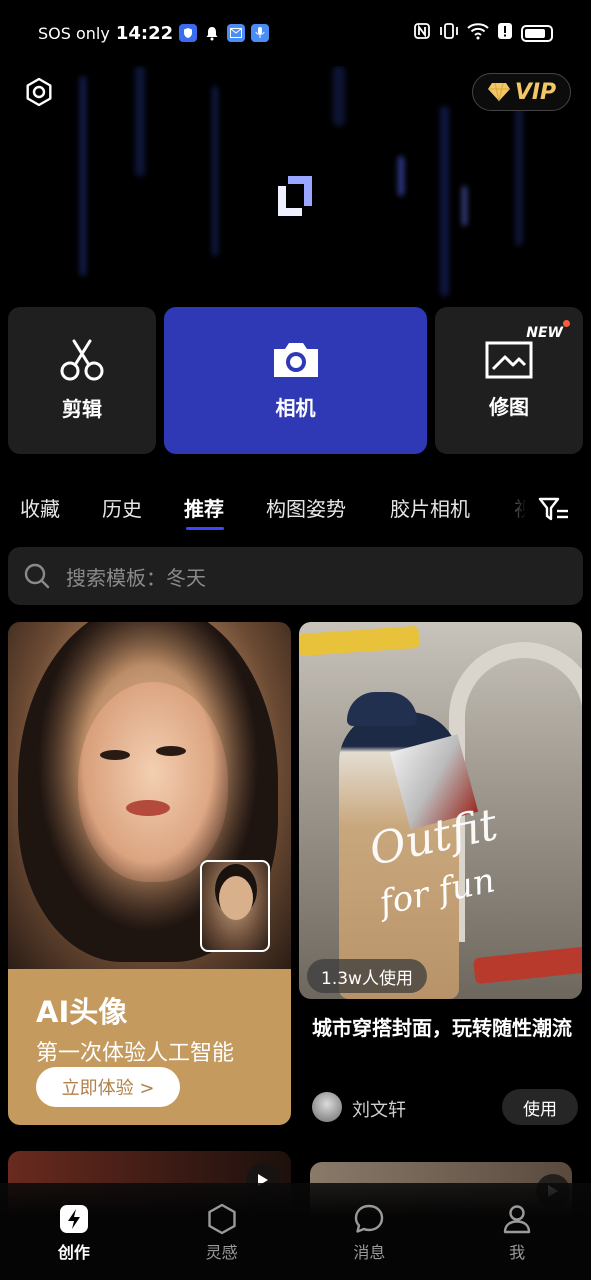 This screenshot has width=591, height=1280. What do you see at coordinates (440, 810) in the screenshot?
I see `template-card-image: Outfit for fun` at bounding box center [440, 810].